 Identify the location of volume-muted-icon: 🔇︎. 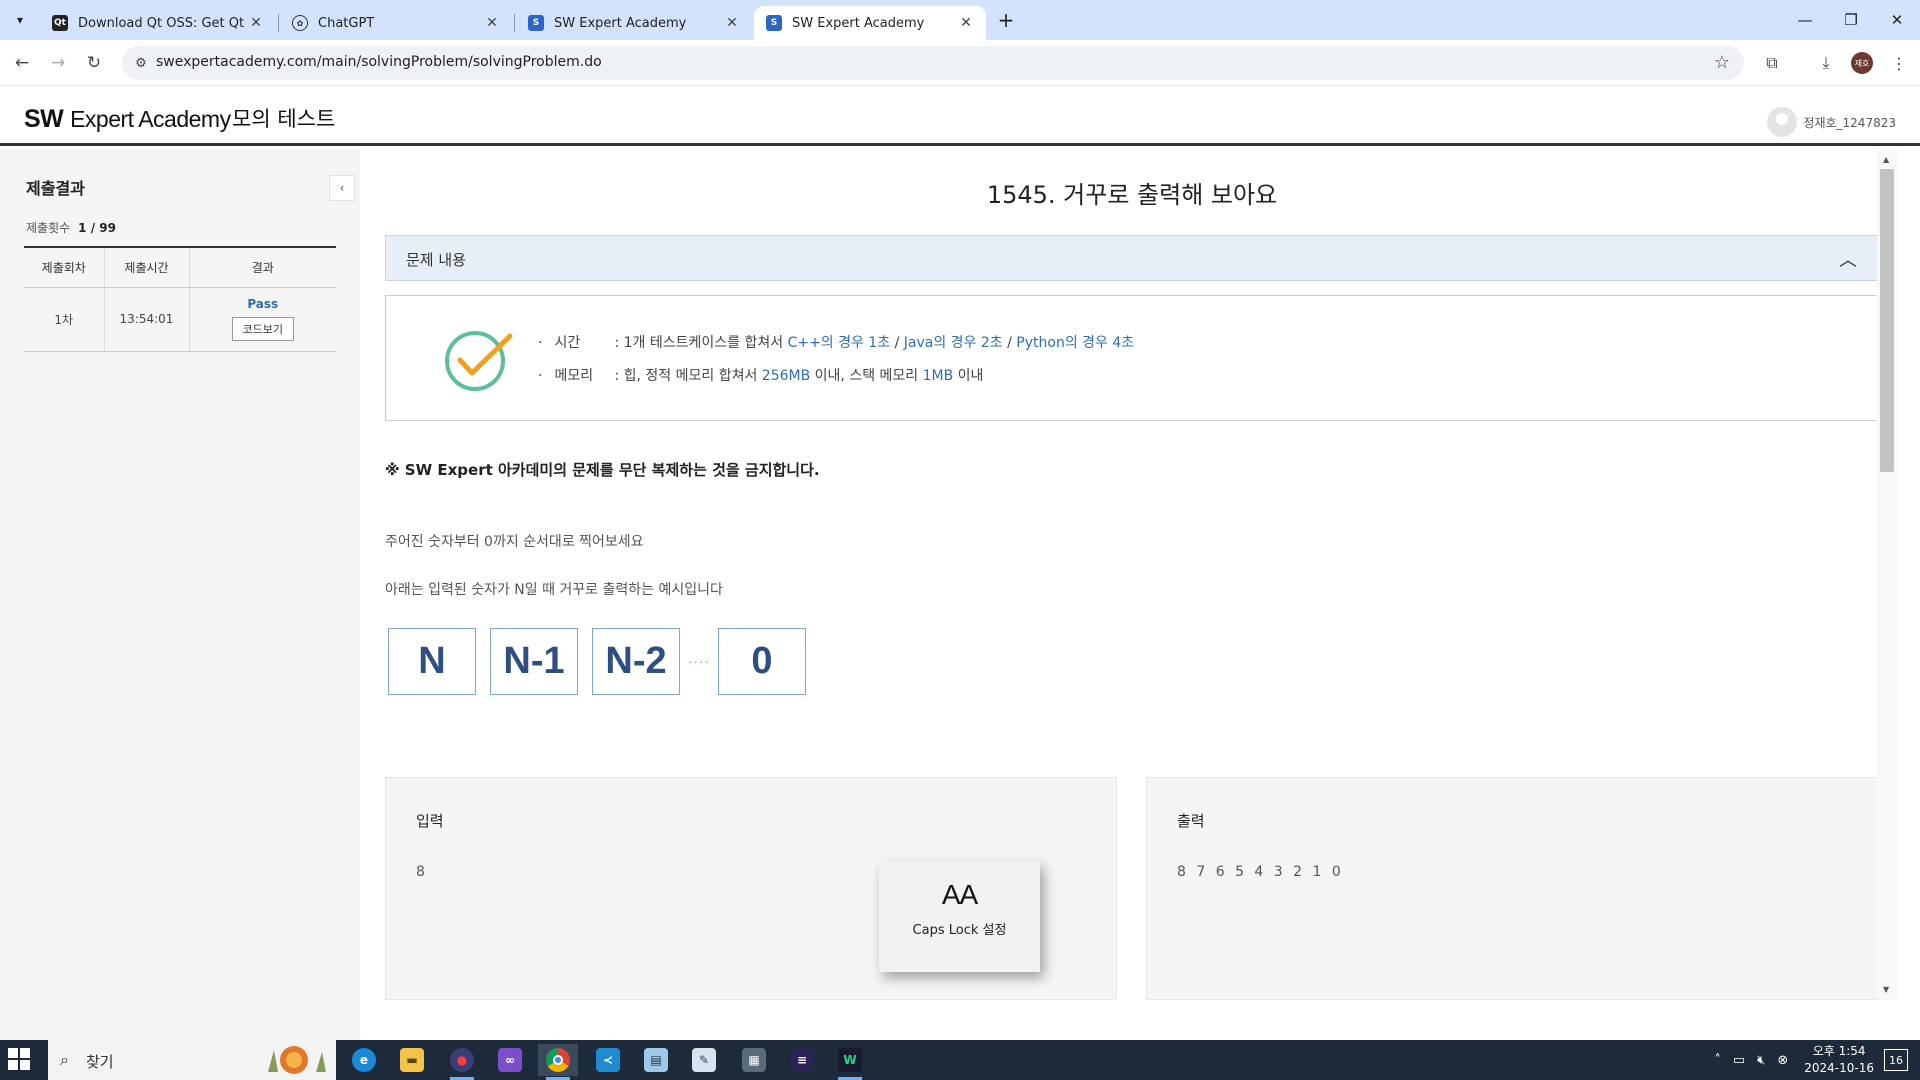
(1761, 1060).